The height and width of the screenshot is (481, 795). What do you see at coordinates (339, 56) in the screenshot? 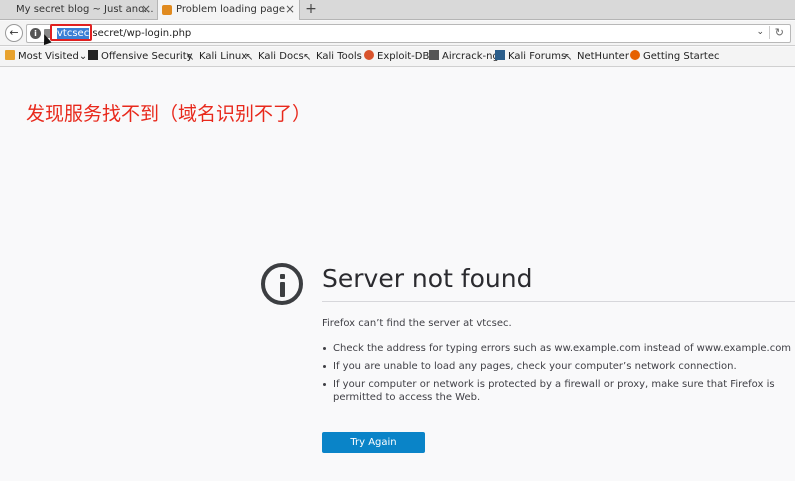
I see `bookmark-label: Kali Tools` at bounding box center [339, 56].